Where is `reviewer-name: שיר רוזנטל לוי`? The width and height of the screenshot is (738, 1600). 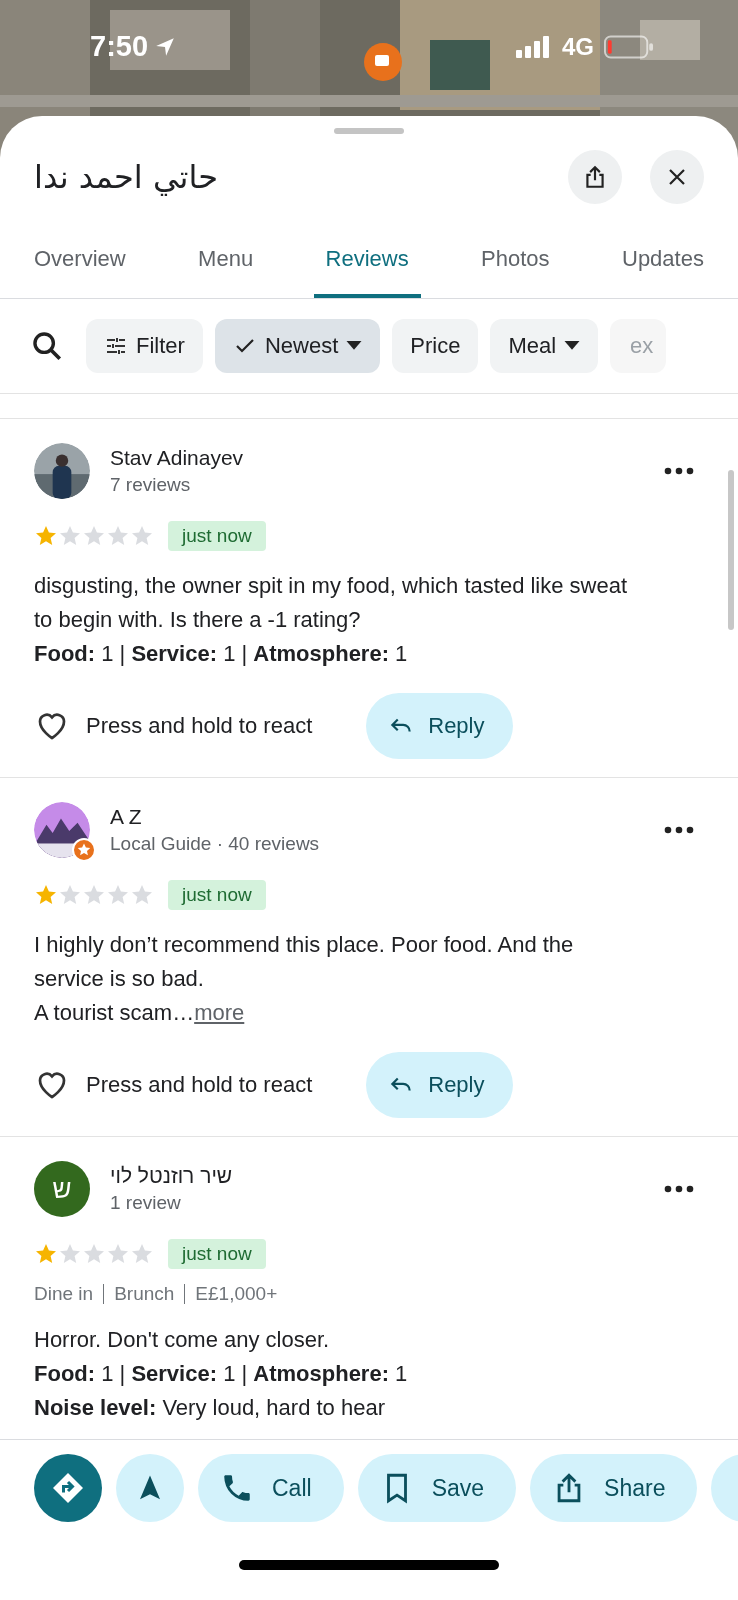
reviewer-name: שיר רוזנטל לוי is located at coordinates (377, 1176).